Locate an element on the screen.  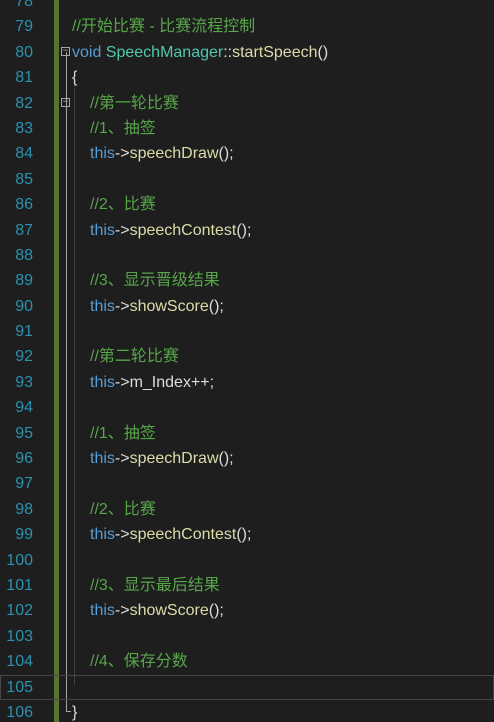
line-number: 103 is located at coordinates (19, 636).